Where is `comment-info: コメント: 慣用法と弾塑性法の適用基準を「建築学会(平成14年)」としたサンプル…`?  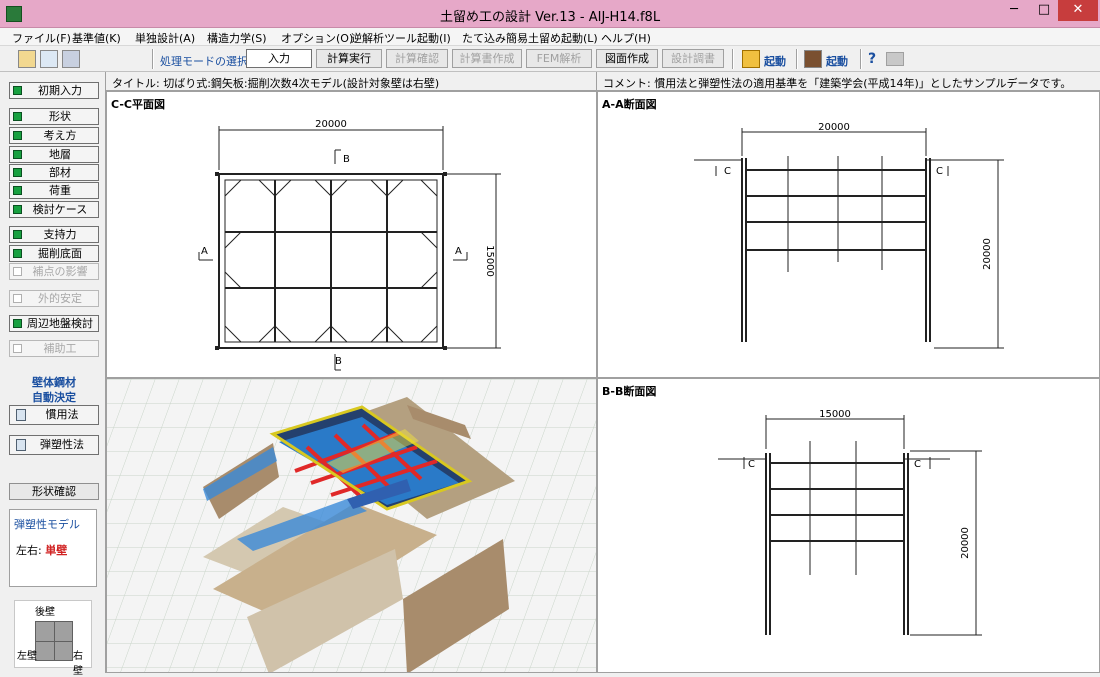
comment-info: コメント: 慣用法と弾塑性法の適用基準を「建築学会(平成14年)」としたサンプル… is located at coordinates (848, 81).